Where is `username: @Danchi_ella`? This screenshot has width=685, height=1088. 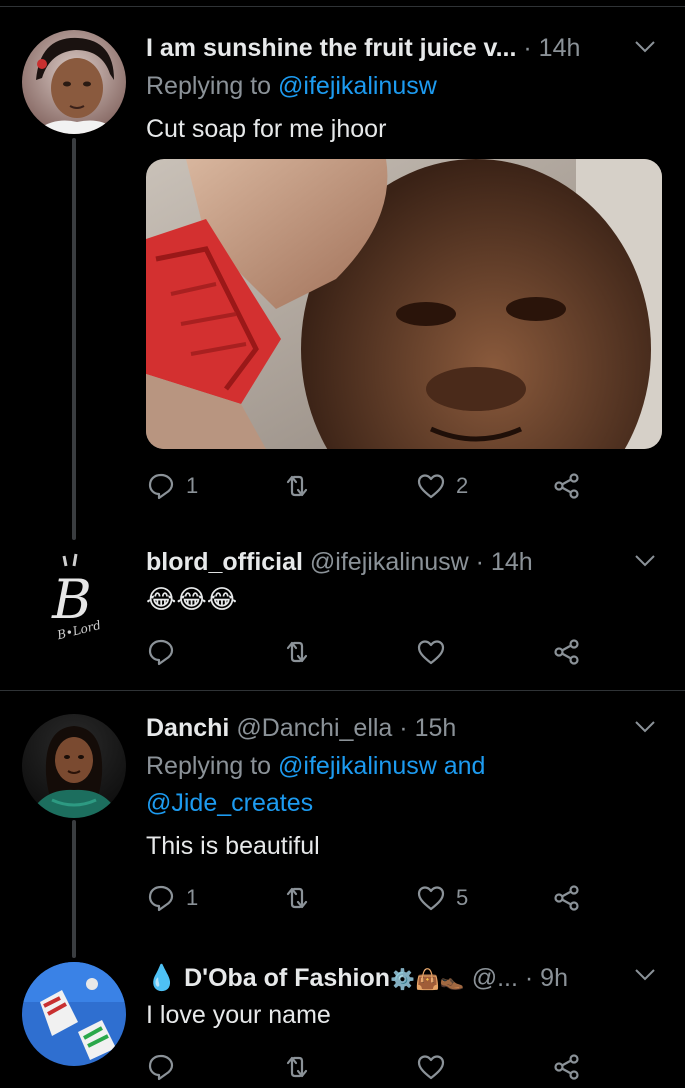 username: @Danchi_ella is located at coordinates (314, 728).